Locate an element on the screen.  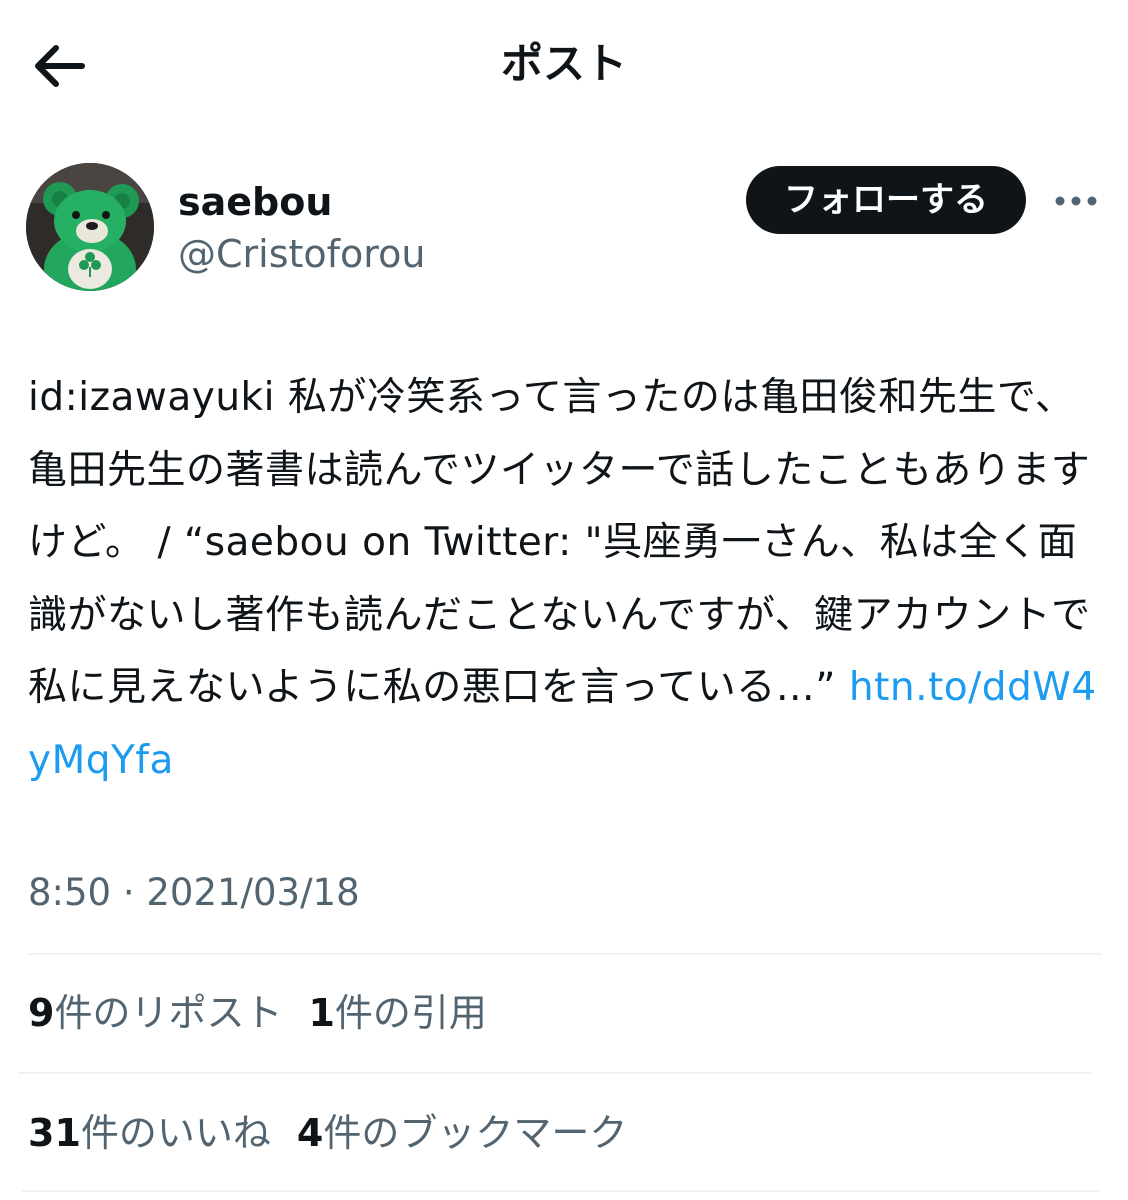
stats-row-reposts: 9件のリポスト 1件の引用 is located at coordinates (270, 1013).